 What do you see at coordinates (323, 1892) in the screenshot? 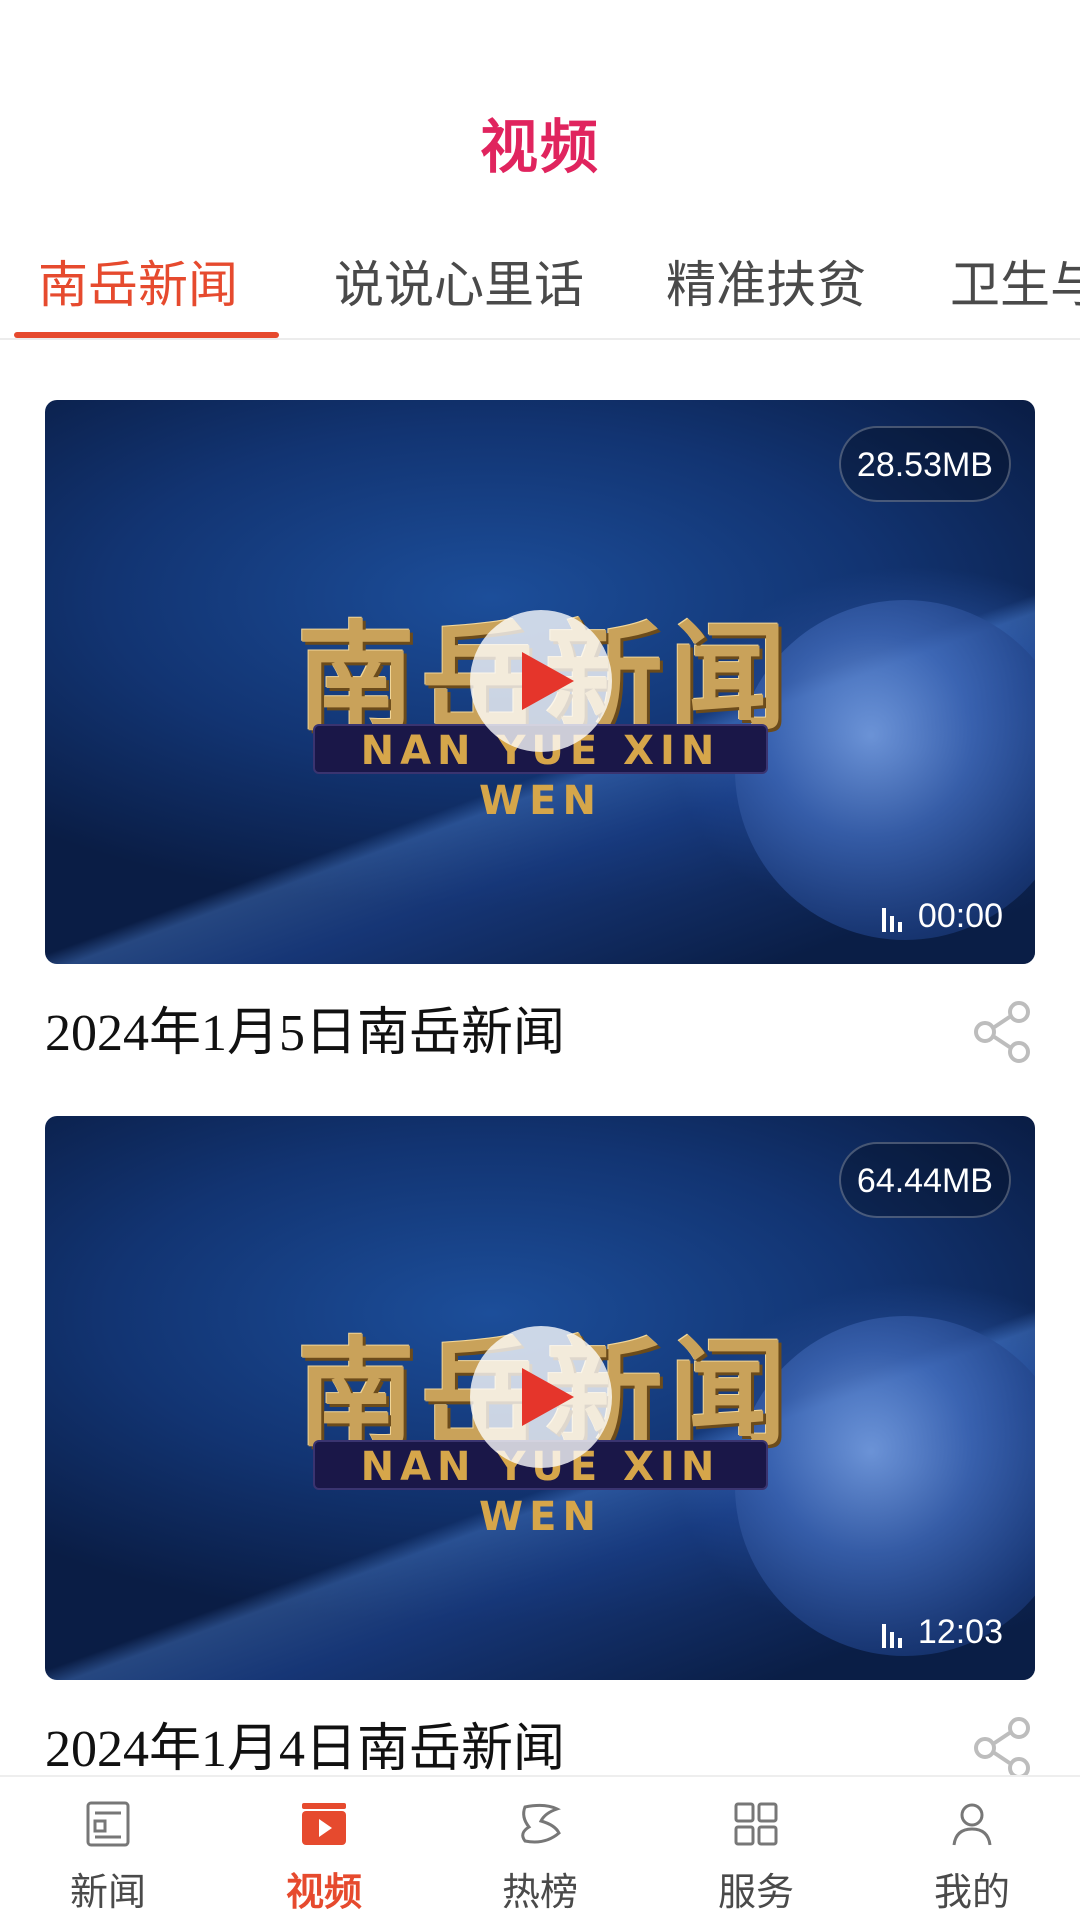
I see `nav-label: 视频` at bounding box center [323, 1892].